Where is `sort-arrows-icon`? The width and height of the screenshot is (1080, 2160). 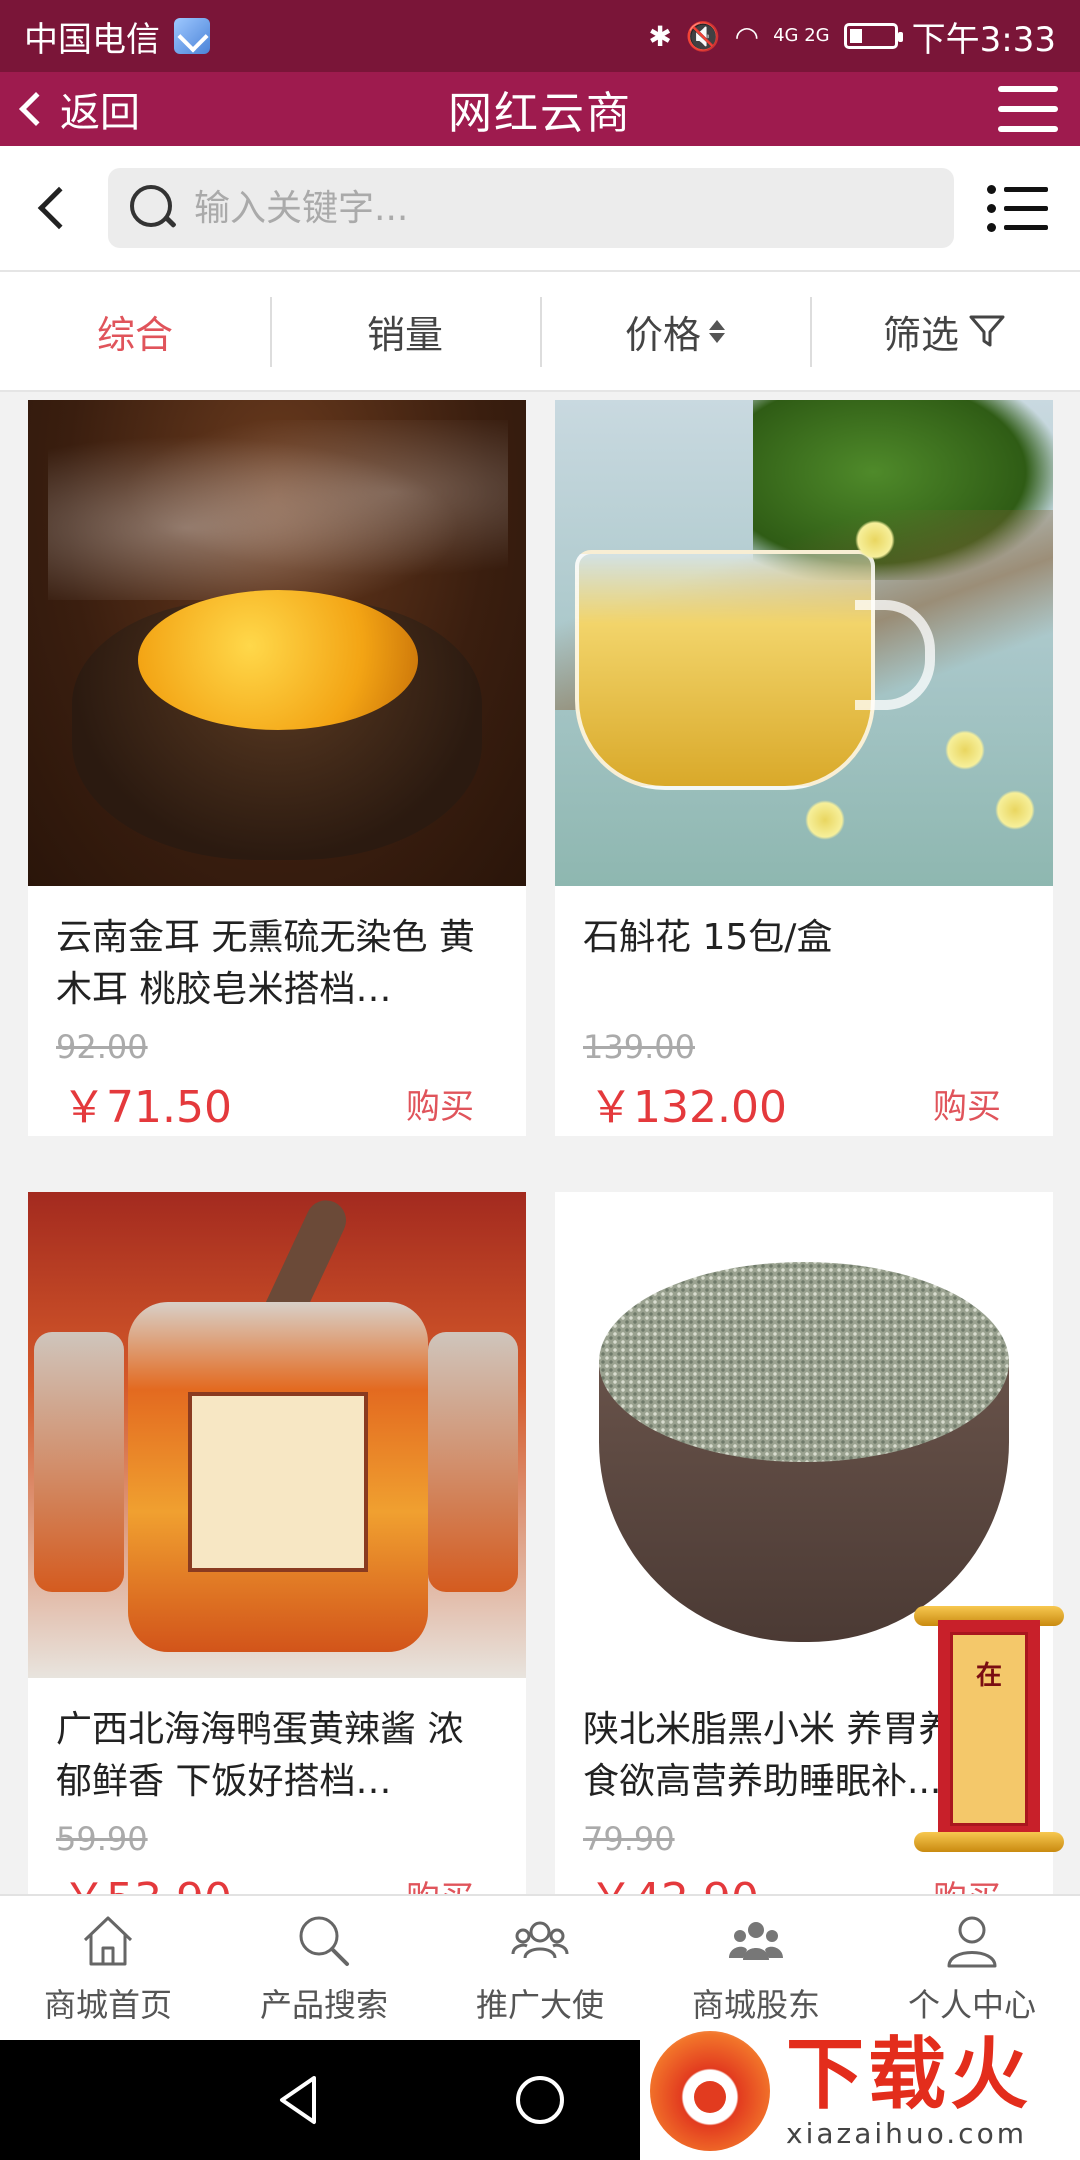
sort-arrows-icon is located at coordinates (717, 331).